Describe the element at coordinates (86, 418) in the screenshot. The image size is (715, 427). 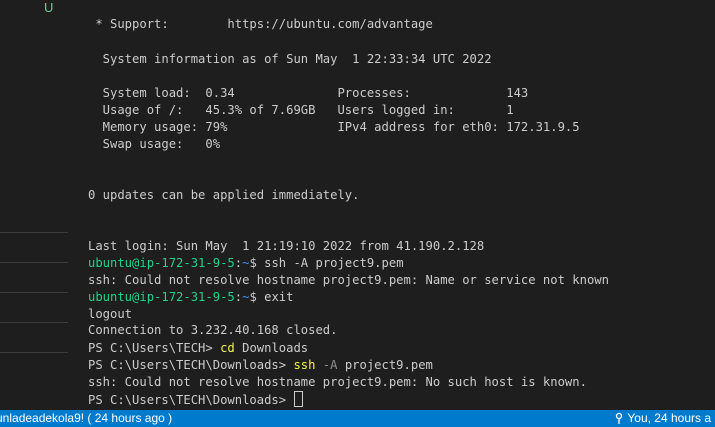
I see `git-blame-status: unladeadekola9! ( 24 hours ago )` at that location.